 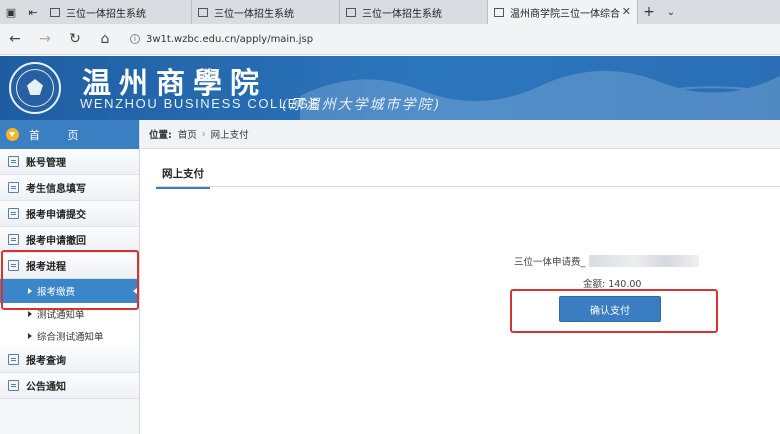 What do you see at coordinates (229, 135) in the screenshot?
I see `breadcrumb-current: 网上支付` at bounding box center [229, 135].